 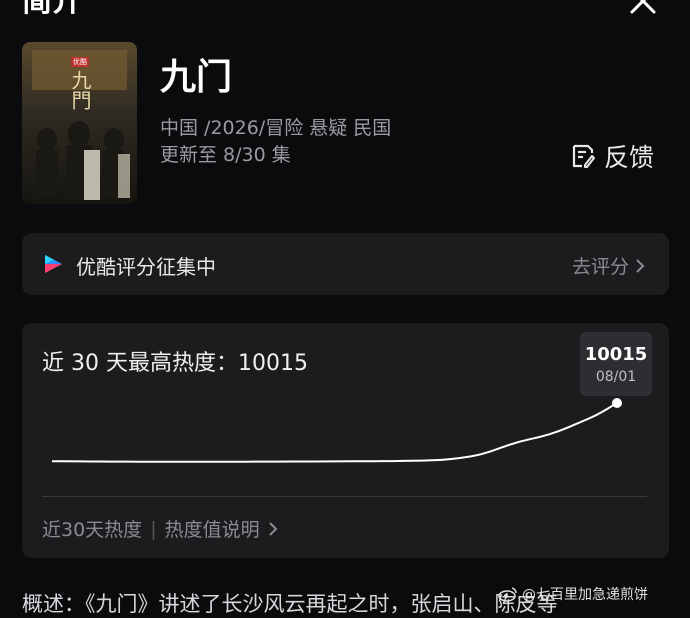 I want to click on rate-button: 去评分, so click(x=608, y=265).